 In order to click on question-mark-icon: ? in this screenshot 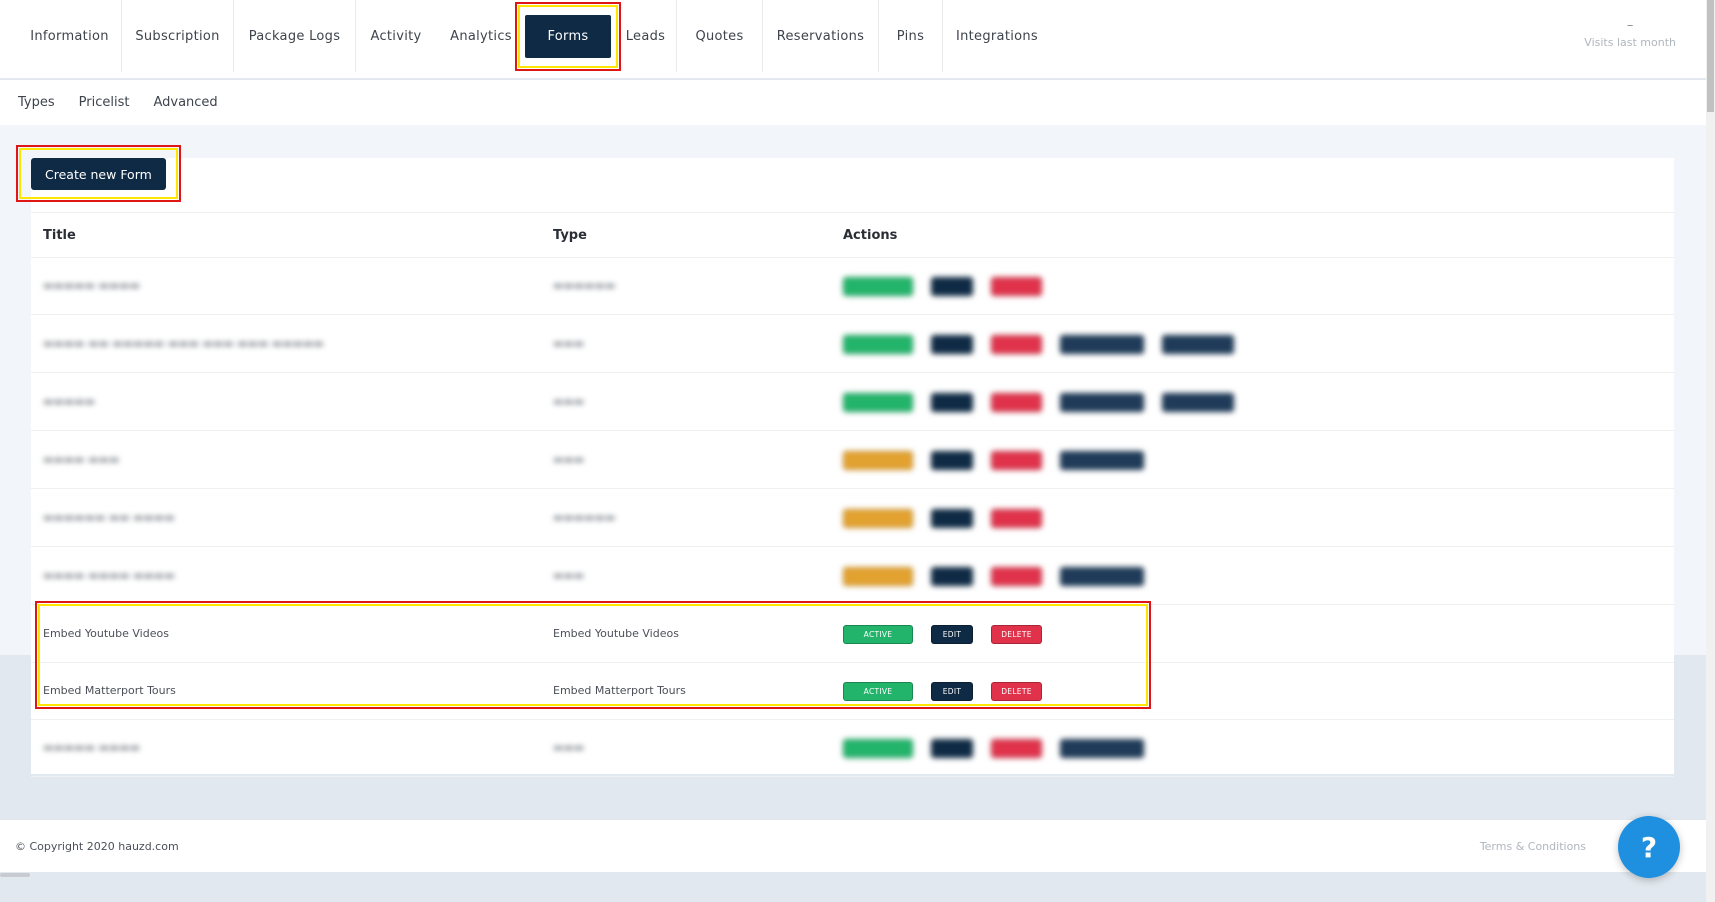, I will do `click(1649, 847)`.